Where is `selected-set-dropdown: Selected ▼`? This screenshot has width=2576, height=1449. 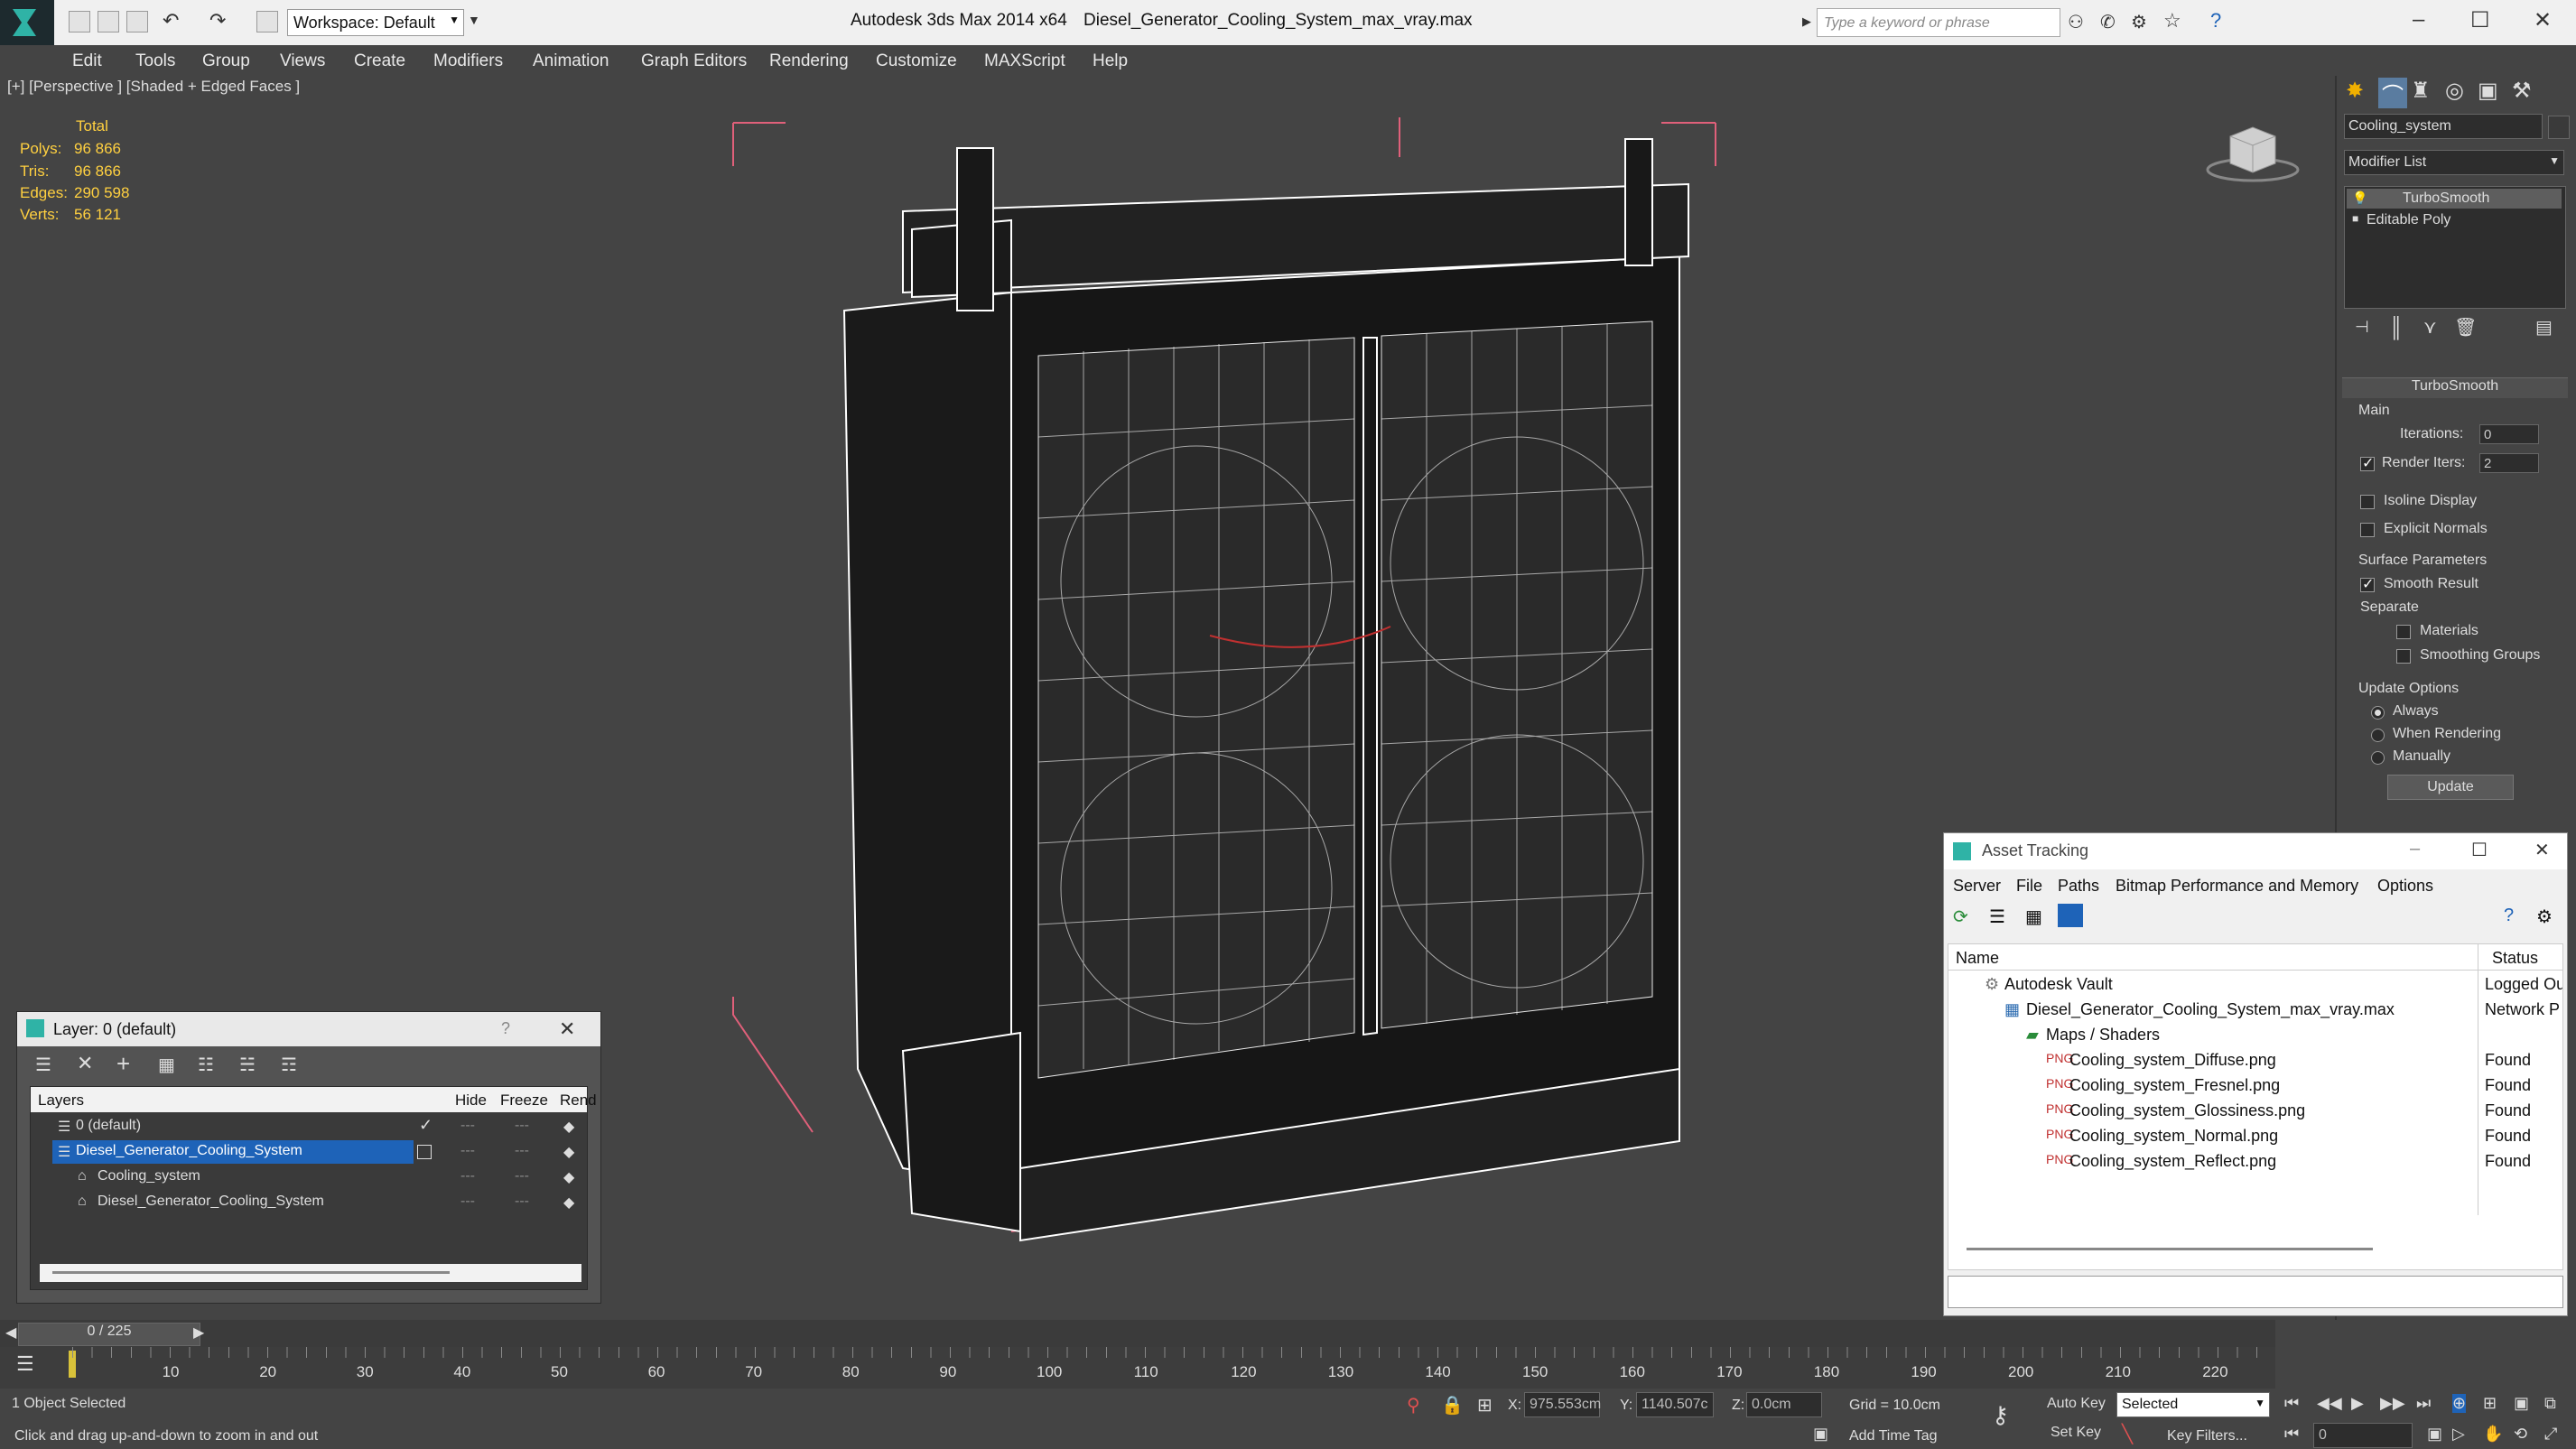
selected-set-dropdown: Selected ▼ is located at coordinates (2193, 1404).